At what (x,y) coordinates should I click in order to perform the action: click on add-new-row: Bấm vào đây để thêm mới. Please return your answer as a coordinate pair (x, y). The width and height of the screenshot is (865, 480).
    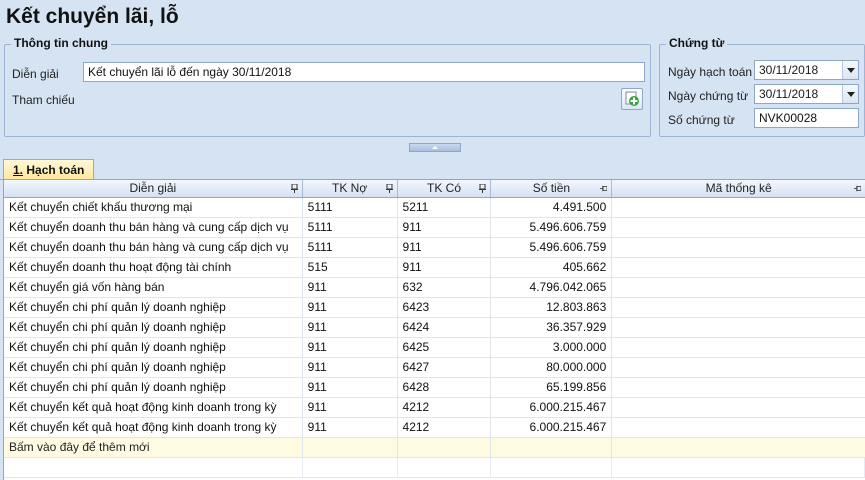
    Looking at the image, I should click on (434, 448).